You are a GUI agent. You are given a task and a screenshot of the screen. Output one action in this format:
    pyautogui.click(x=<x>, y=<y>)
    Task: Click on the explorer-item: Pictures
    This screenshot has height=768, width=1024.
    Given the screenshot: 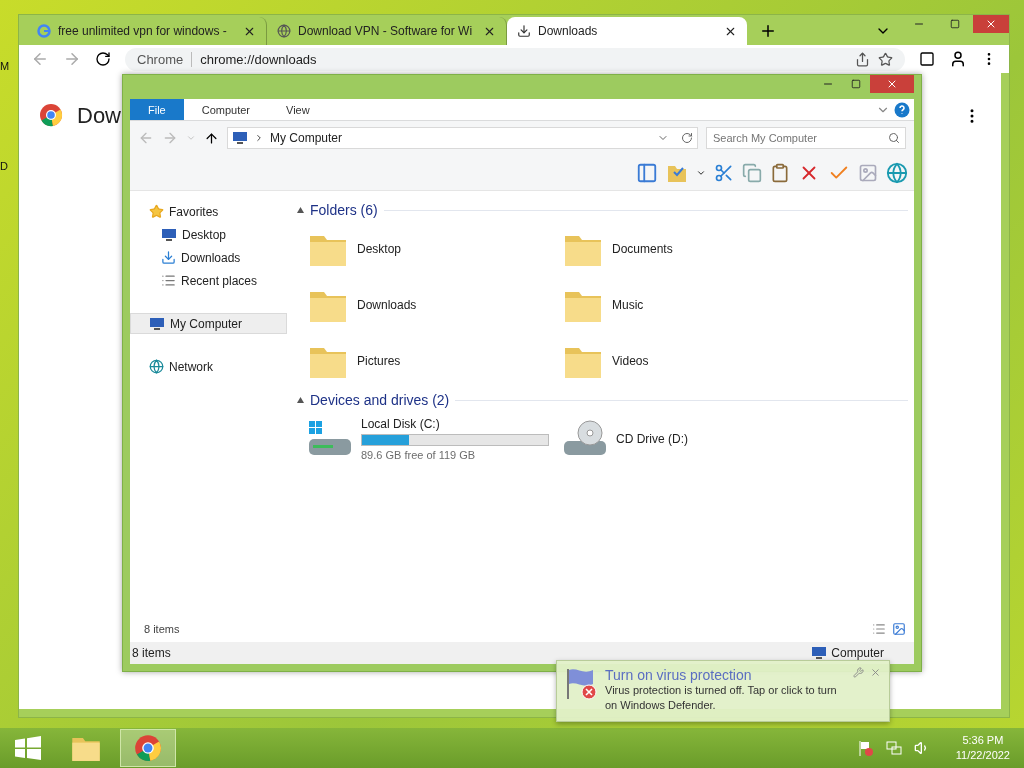 What is the action you would take?
    pyautogui.click(x=434, y=361)
    